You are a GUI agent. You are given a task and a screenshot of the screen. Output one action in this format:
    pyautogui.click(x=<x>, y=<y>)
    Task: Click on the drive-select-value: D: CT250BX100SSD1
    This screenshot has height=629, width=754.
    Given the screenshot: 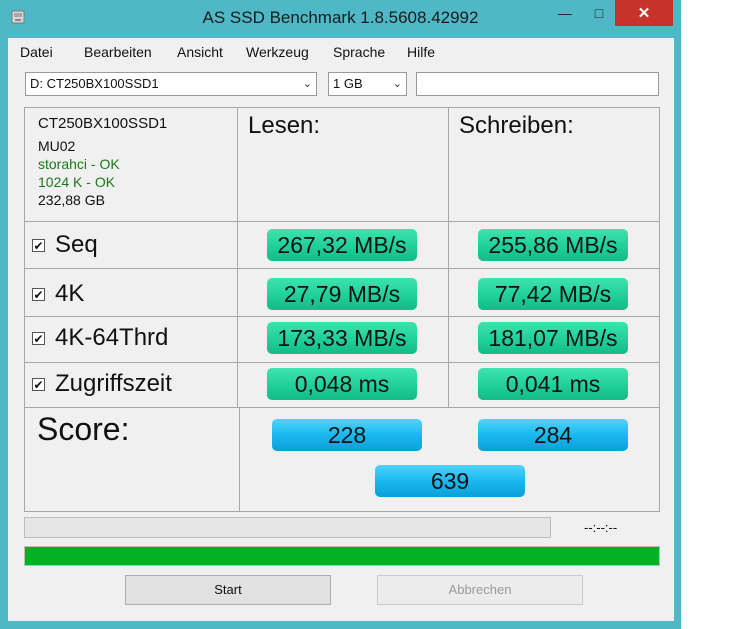 What is the action you would take?
    pyautogui.click(x=94, y=83)
    